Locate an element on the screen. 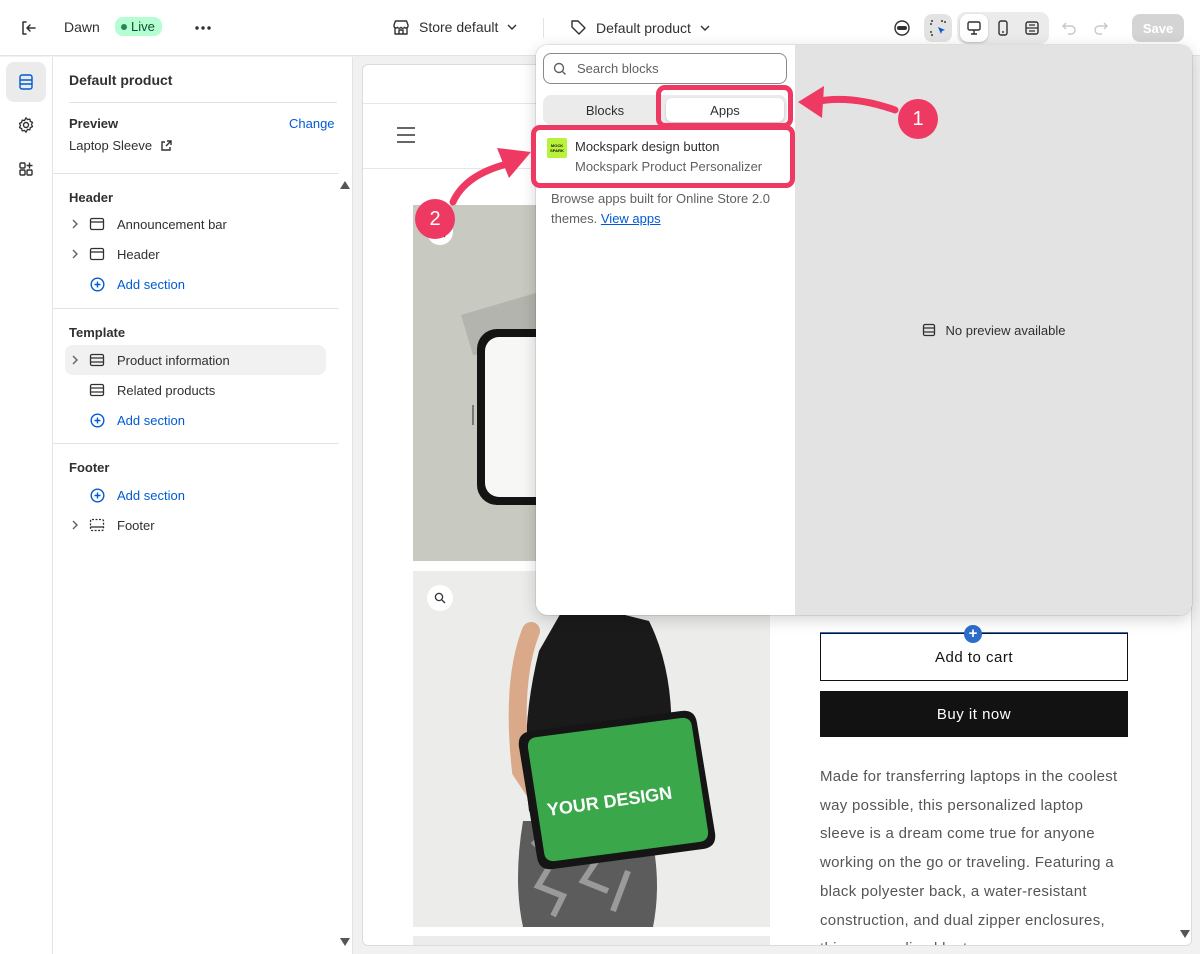 The width and height of the screenshot is (1200, 954). redo-icon is located at coordinates (1101, 28).